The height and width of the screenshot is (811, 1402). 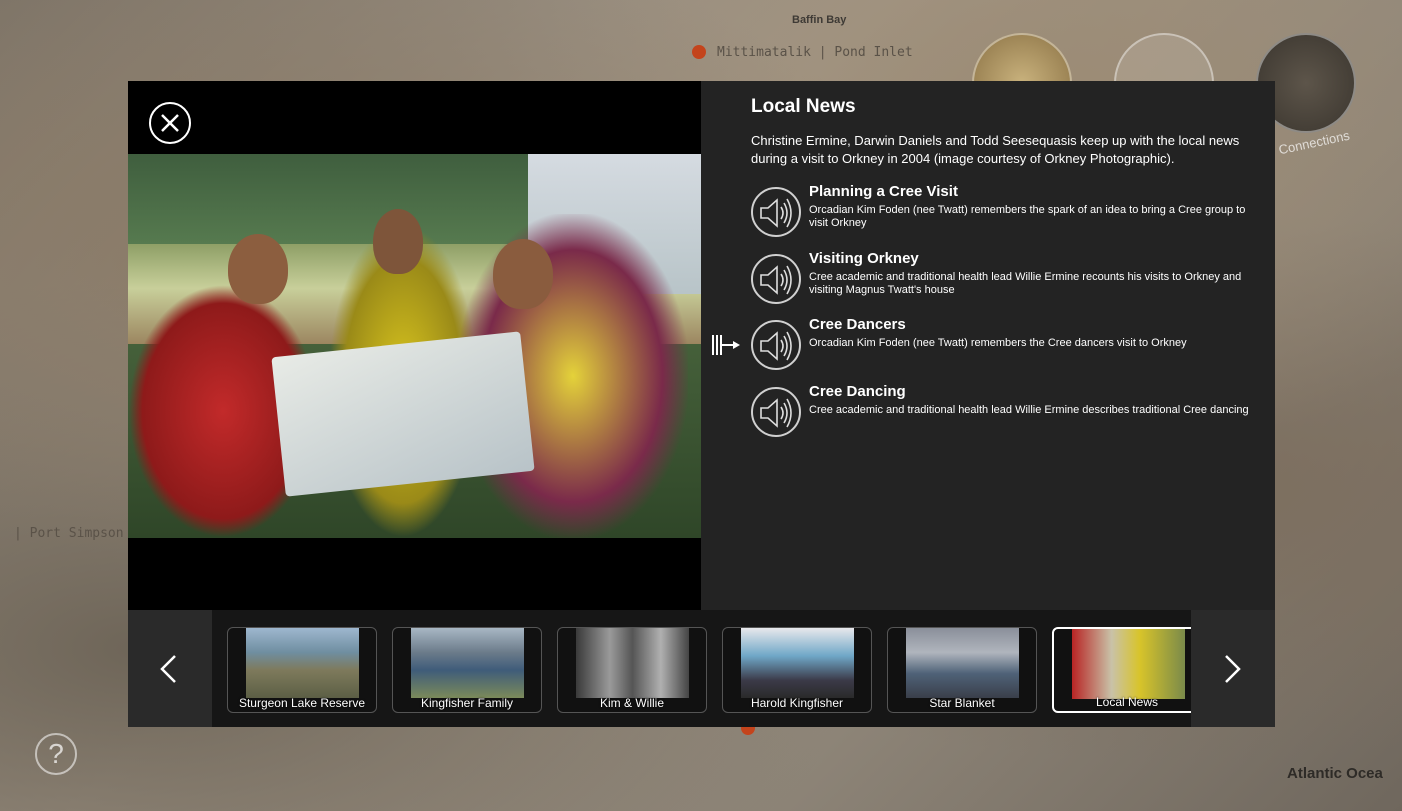 I want to click on thumbnail-sturgeon-lake-reserve: Sturgeon Lake Reserve, so click(x=302, y=670).